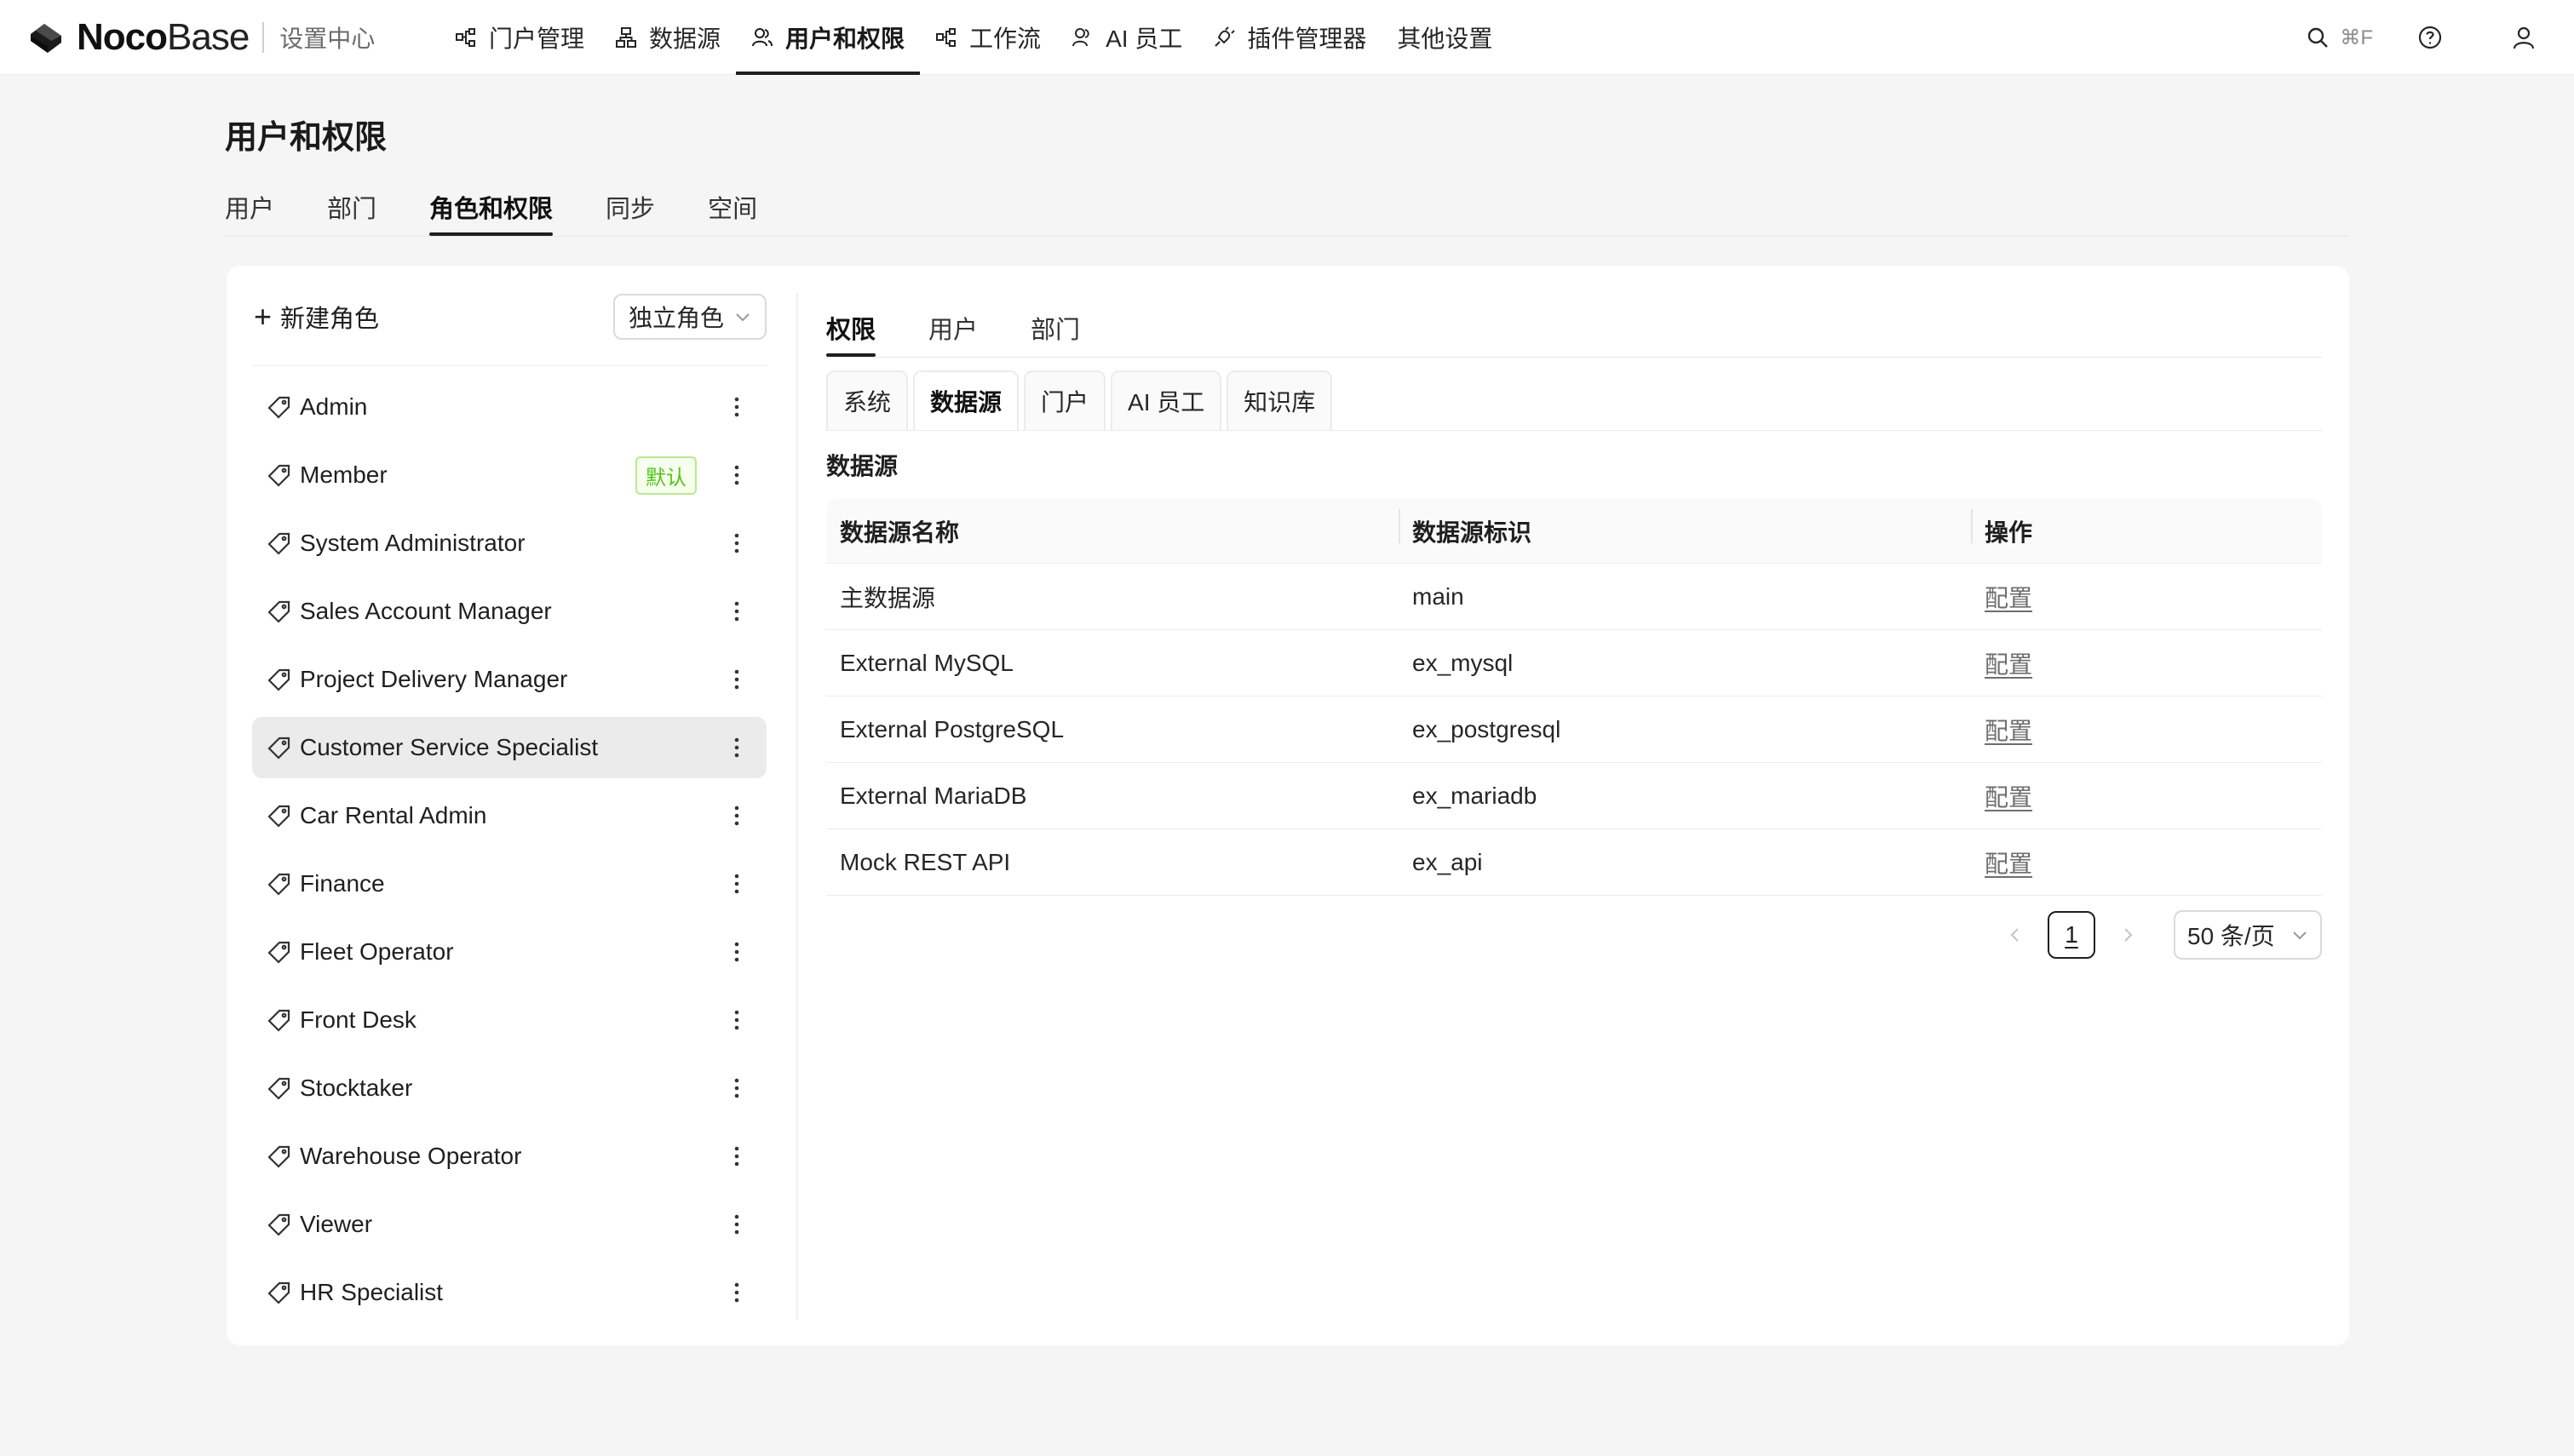 The height and width of the screenshot is (1456, 2574). What do you see at coordinates (344, 475) in the screenshot?
I see `role-name: Member` at bounding box center [344, 475].